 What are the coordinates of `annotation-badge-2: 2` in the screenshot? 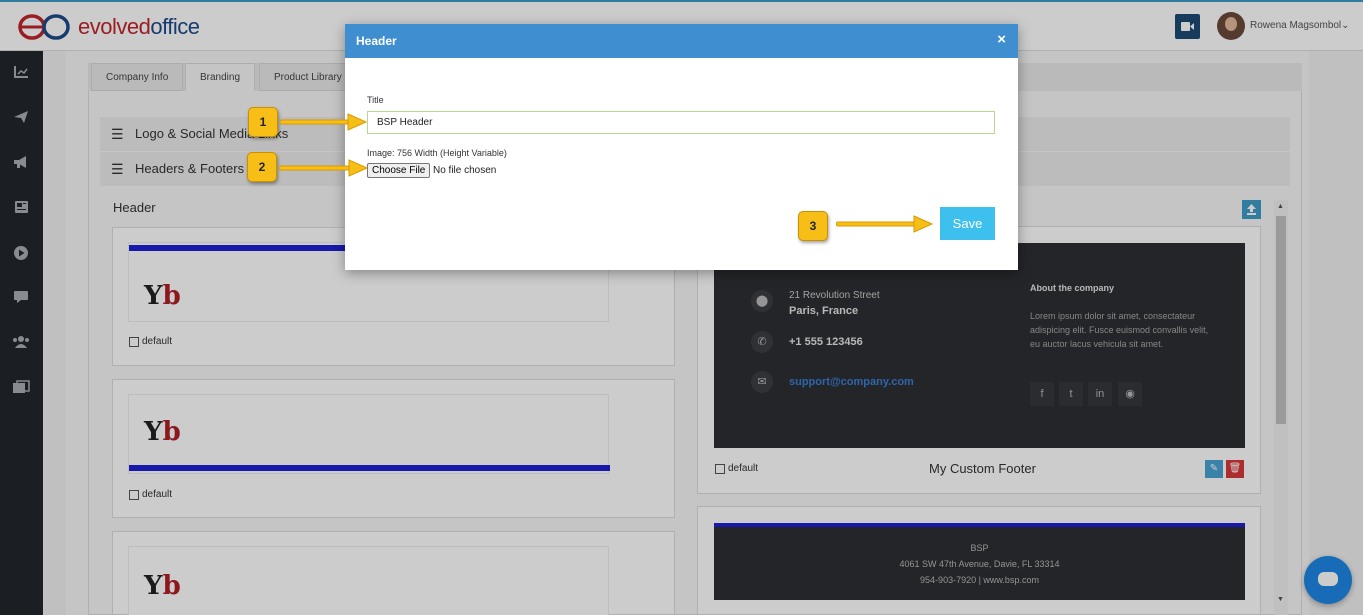 It's located at (262, 167).